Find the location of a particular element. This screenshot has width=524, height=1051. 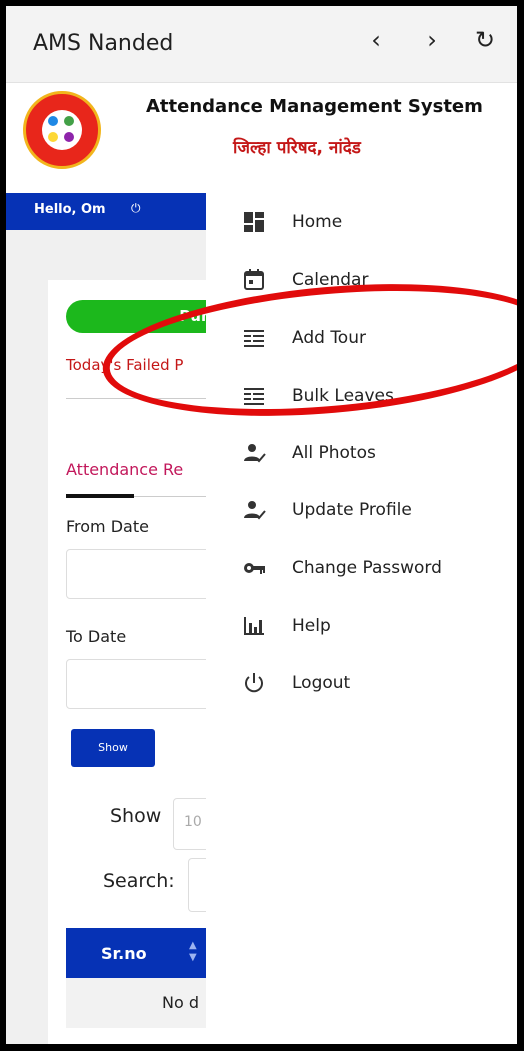

menu-item-label: Update Profile is located at coordinates (352, 510).